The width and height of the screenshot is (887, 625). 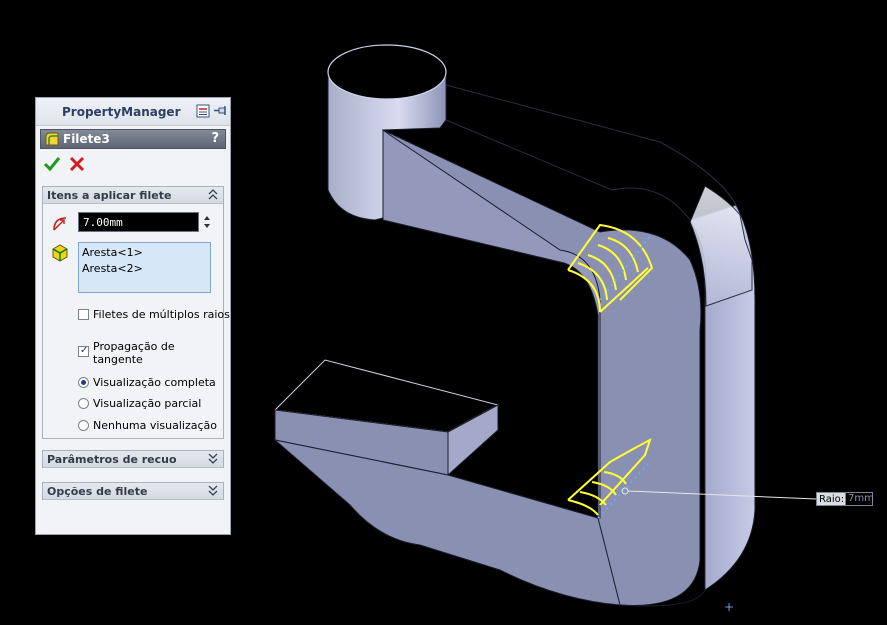 I want to click on checkbox-box: ✓, so click(x=83, y=351).